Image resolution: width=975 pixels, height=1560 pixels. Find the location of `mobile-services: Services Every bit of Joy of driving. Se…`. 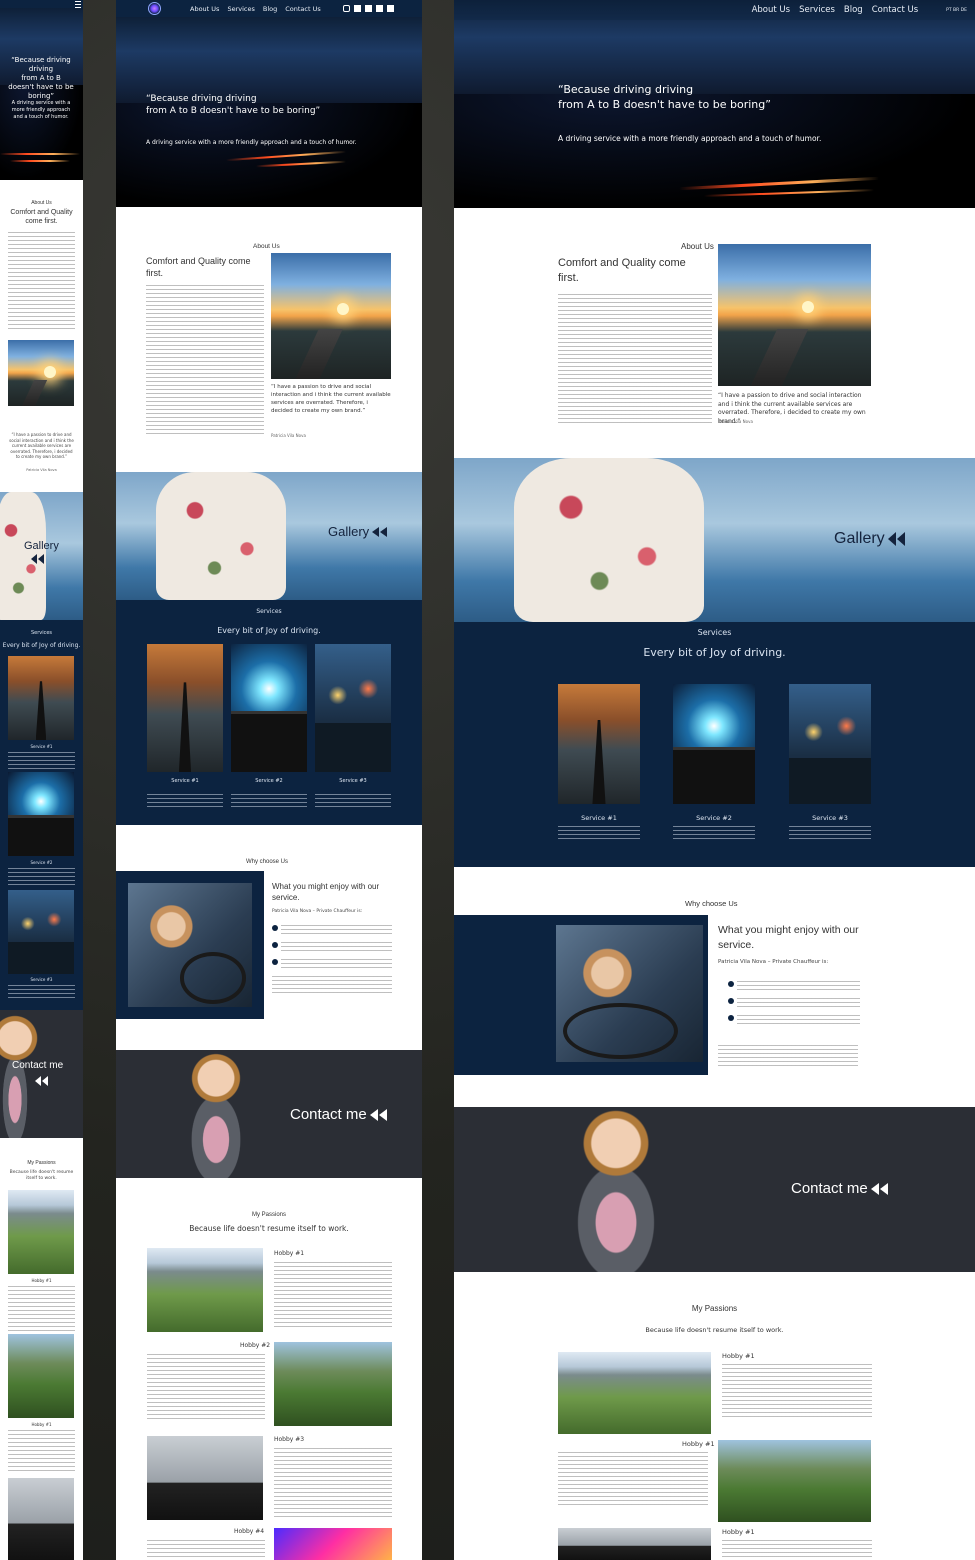

mobile-services: Services Every bit of Joy of driving. Se… is located at coordinates (41, 815).